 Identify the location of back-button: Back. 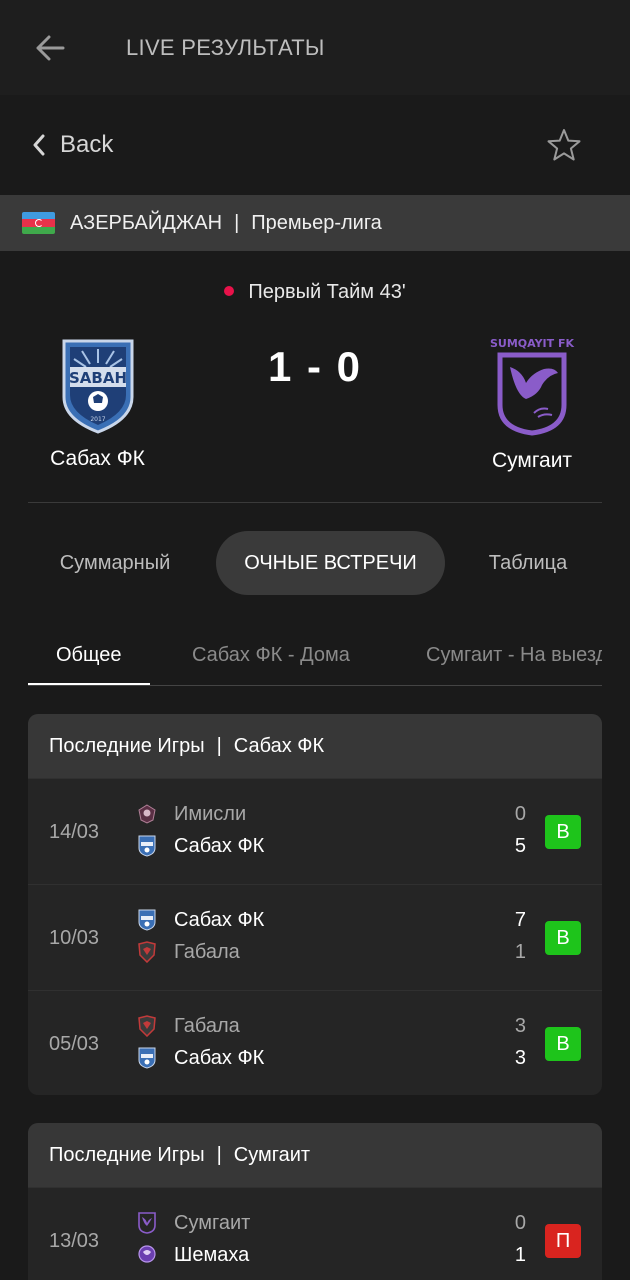
(72, 145).